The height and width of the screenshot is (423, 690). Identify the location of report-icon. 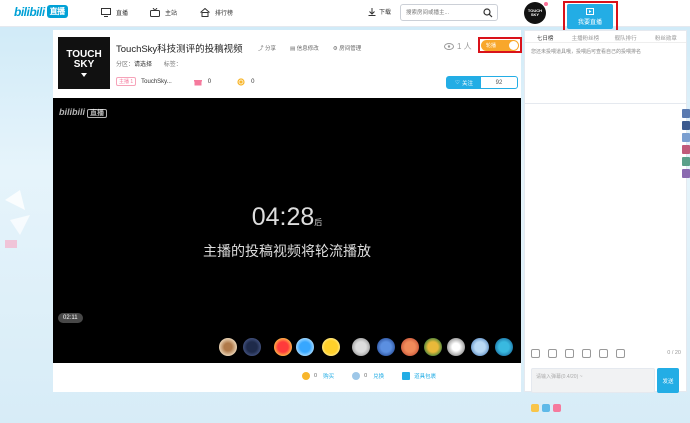
(620, 353).